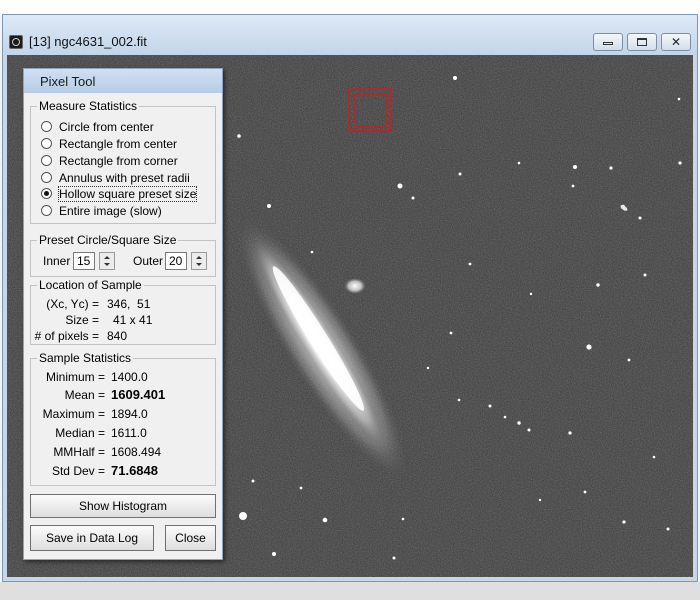 This screenshot has height=600, width=700. Describe the element at coordinates (82, 320) in the screenshot. I see `location-size-label: Size =` at that location.